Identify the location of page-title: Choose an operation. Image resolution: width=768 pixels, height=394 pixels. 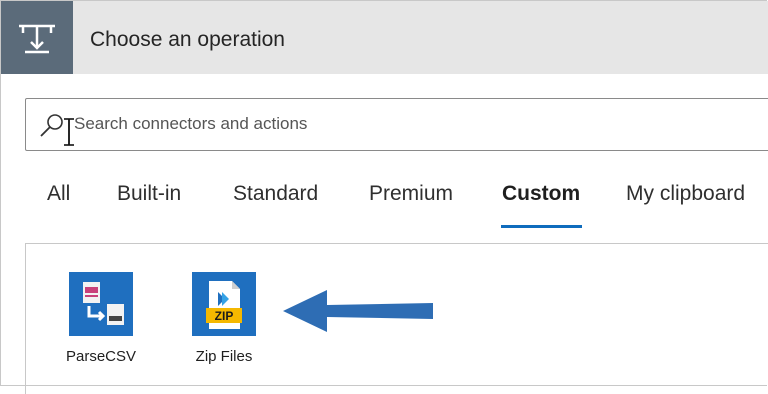
(187, 39).